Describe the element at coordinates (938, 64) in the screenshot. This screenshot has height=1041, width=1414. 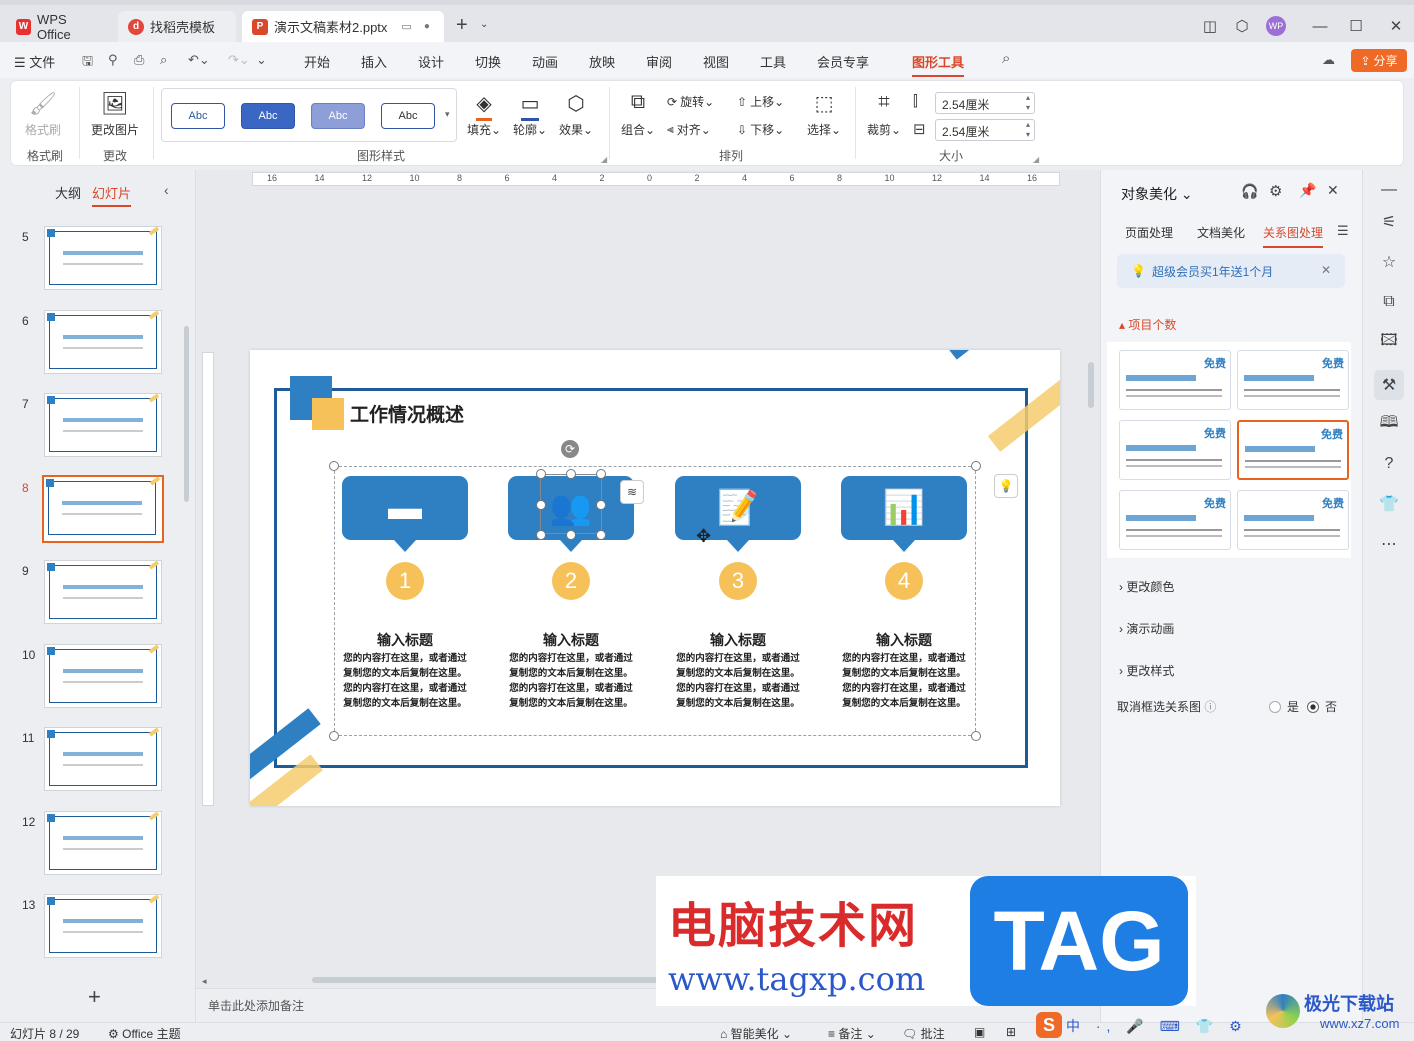
I see `menu-shape-tools: 图形工具` at that location.